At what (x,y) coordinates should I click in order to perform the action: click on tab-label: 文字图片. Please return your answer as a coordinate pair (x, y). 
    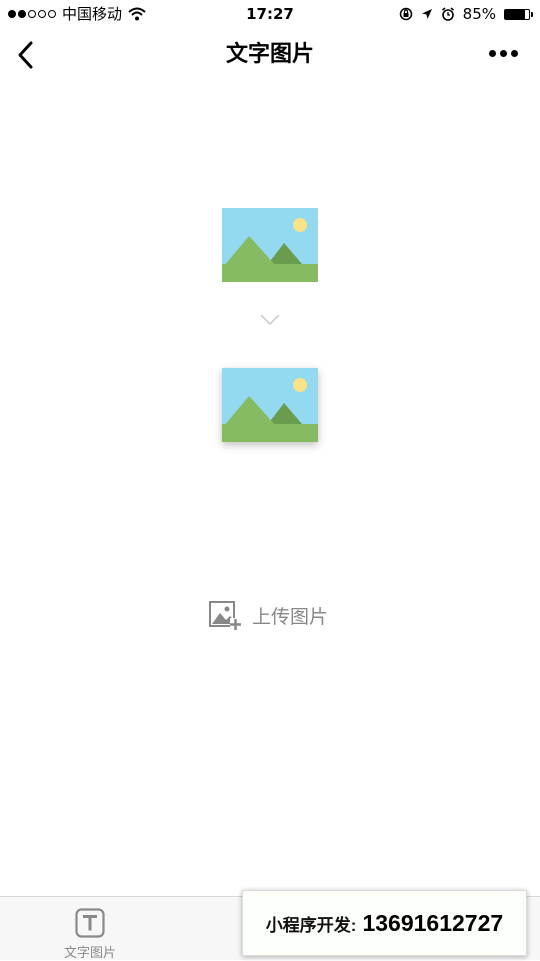
    Looking at the image, I should click on (89, 953).